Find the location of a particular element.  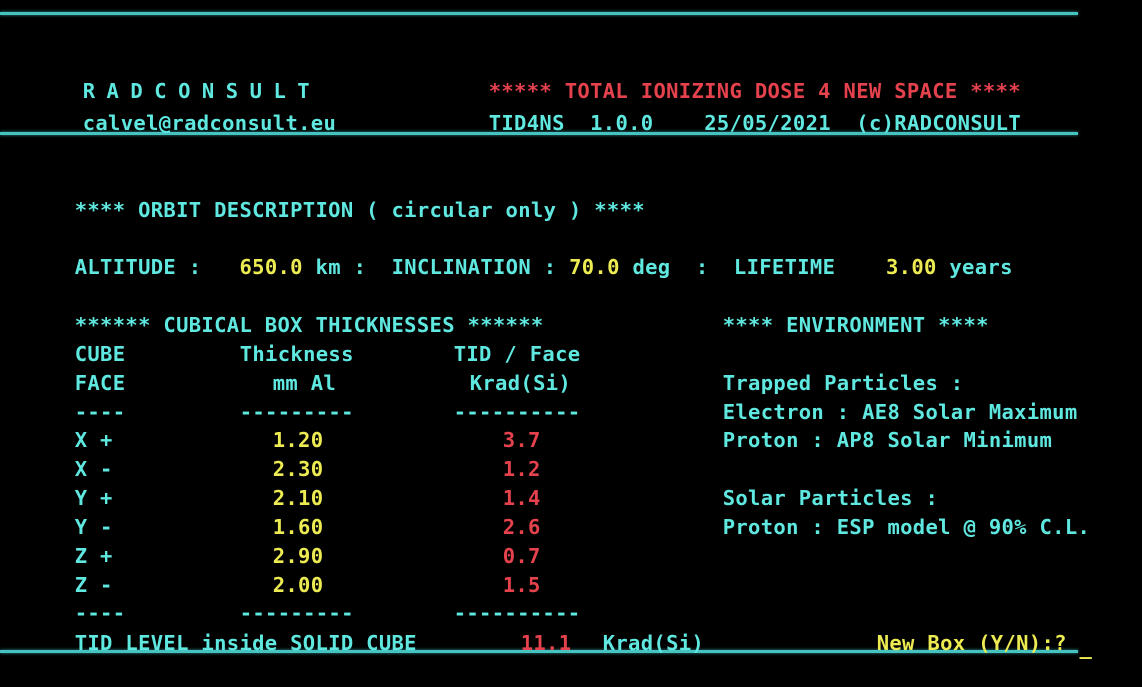

inclination-value: 70.0 is located at coordinates (594, 267).